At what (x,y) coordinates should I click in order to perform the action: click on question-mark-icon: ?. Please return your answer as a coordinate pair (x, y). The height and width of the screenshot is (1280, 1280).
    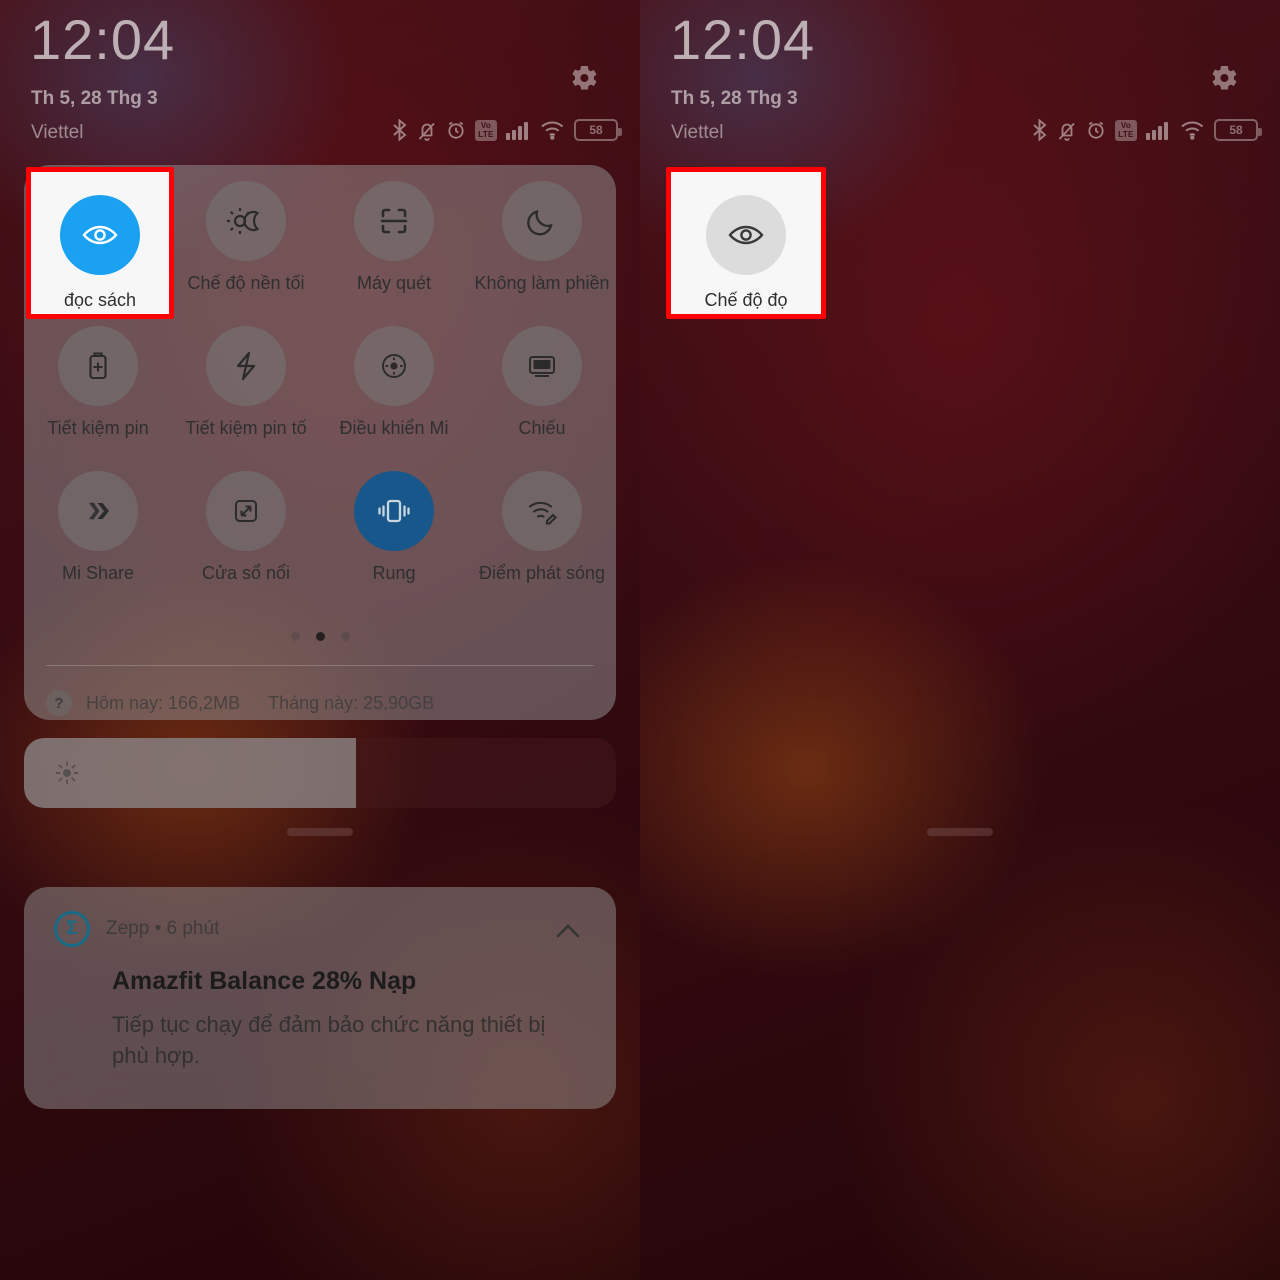
    Looking at the image, I should click on (59, 703).